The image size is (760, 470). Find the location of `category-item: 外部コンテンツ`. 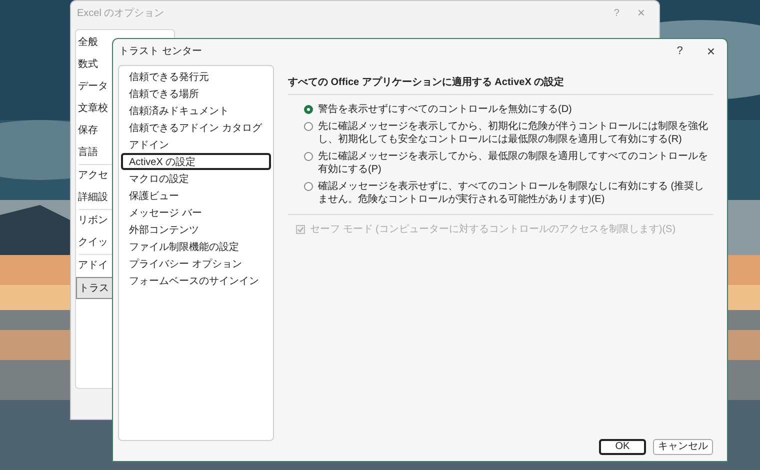

category-item: 外部コンテンツ is located at coordinates (196, 229).